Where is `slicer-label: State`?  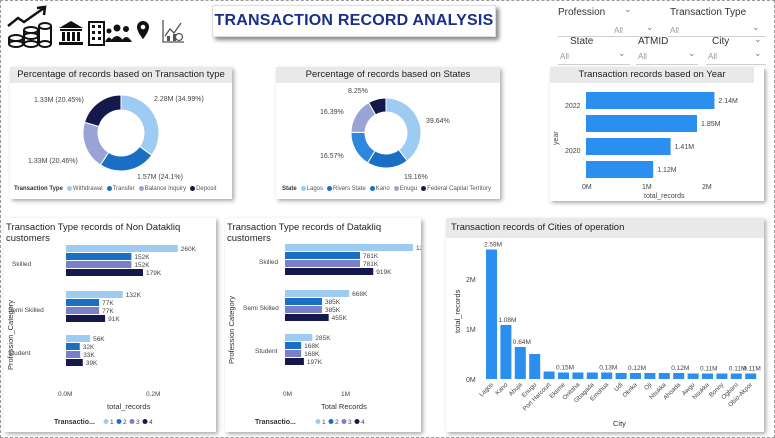
slicer-label: State is located at coordinates (582, 41).